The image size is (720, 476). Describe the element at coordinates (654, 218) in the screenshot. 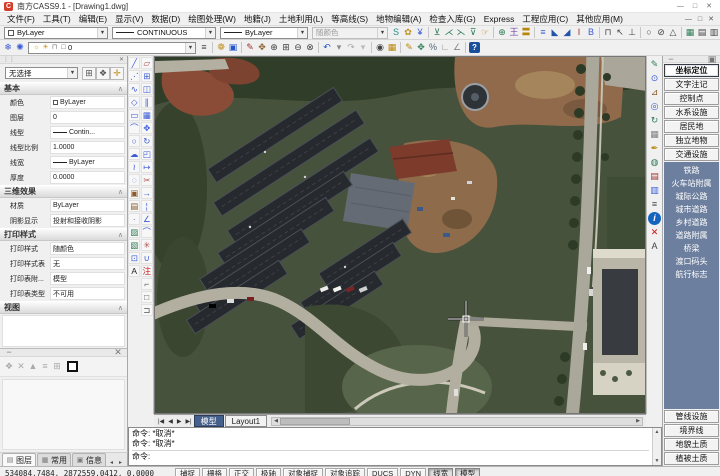

I see `info-icon: i` at that location.